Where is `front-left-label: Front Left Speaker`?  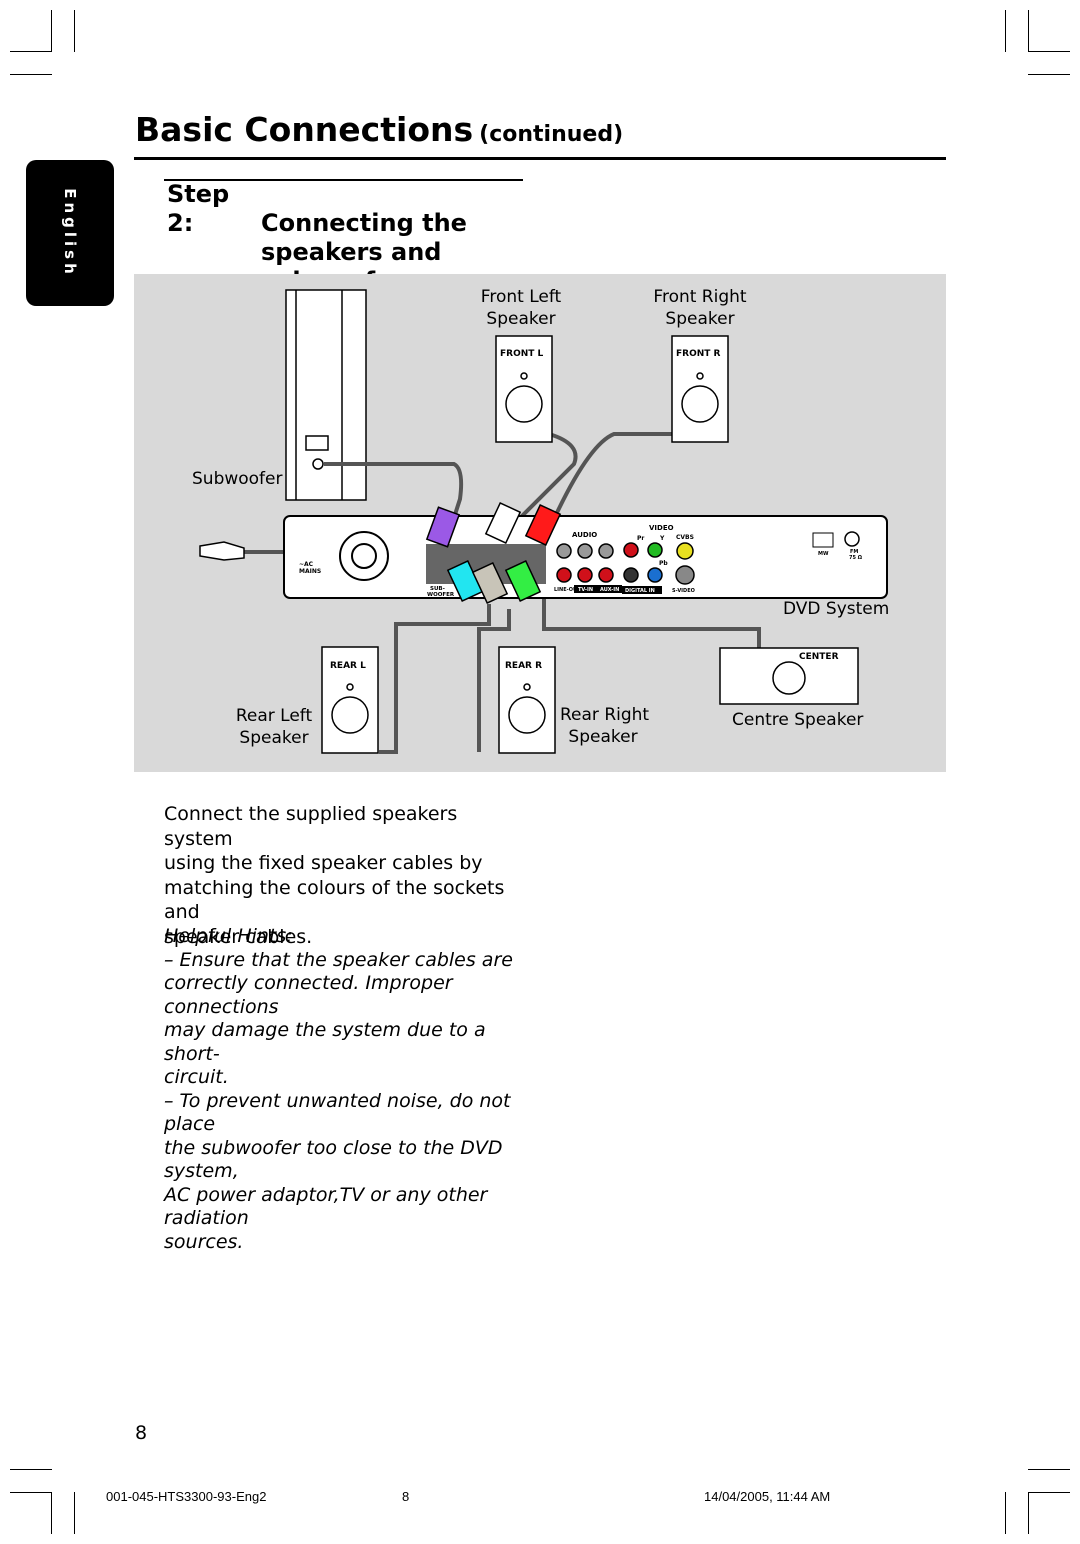
front-left-label: Front Left Speaker is located at coordinates (521, 308).